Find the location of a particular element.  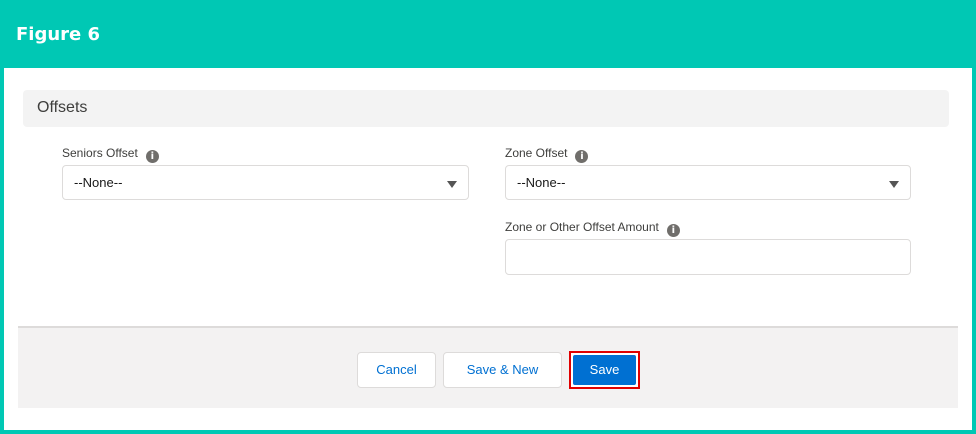

figure-title: Figure 6 is located at coordinates (58, 34).